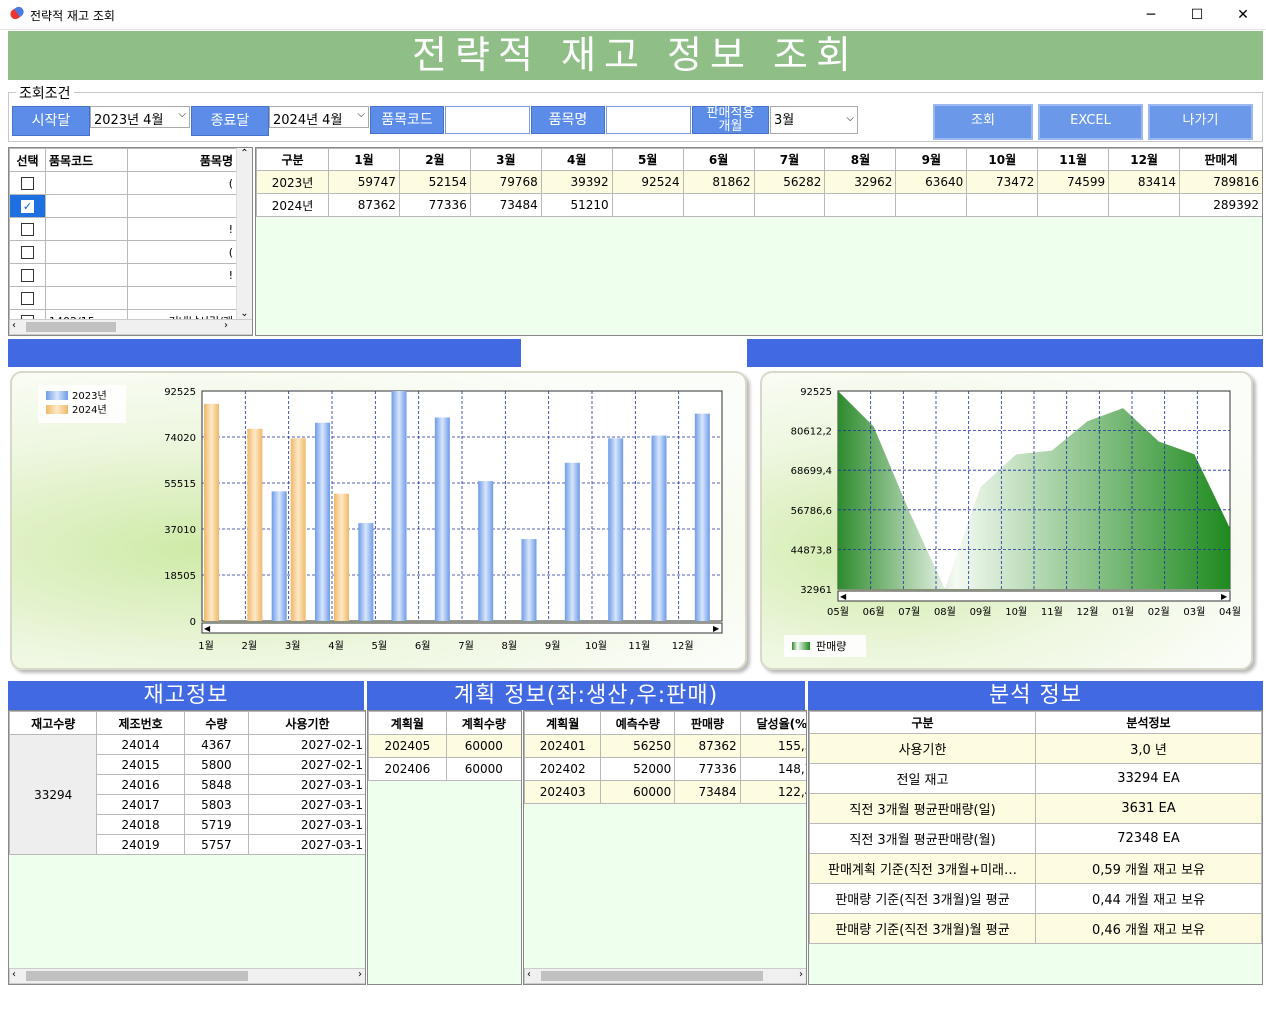 This screenshot has height=1017, width=1266. What do you see at coordinates (187, 695) in the screenshot?
I see `stock-section-header: 재고정보` at bounding box center [187, 695].